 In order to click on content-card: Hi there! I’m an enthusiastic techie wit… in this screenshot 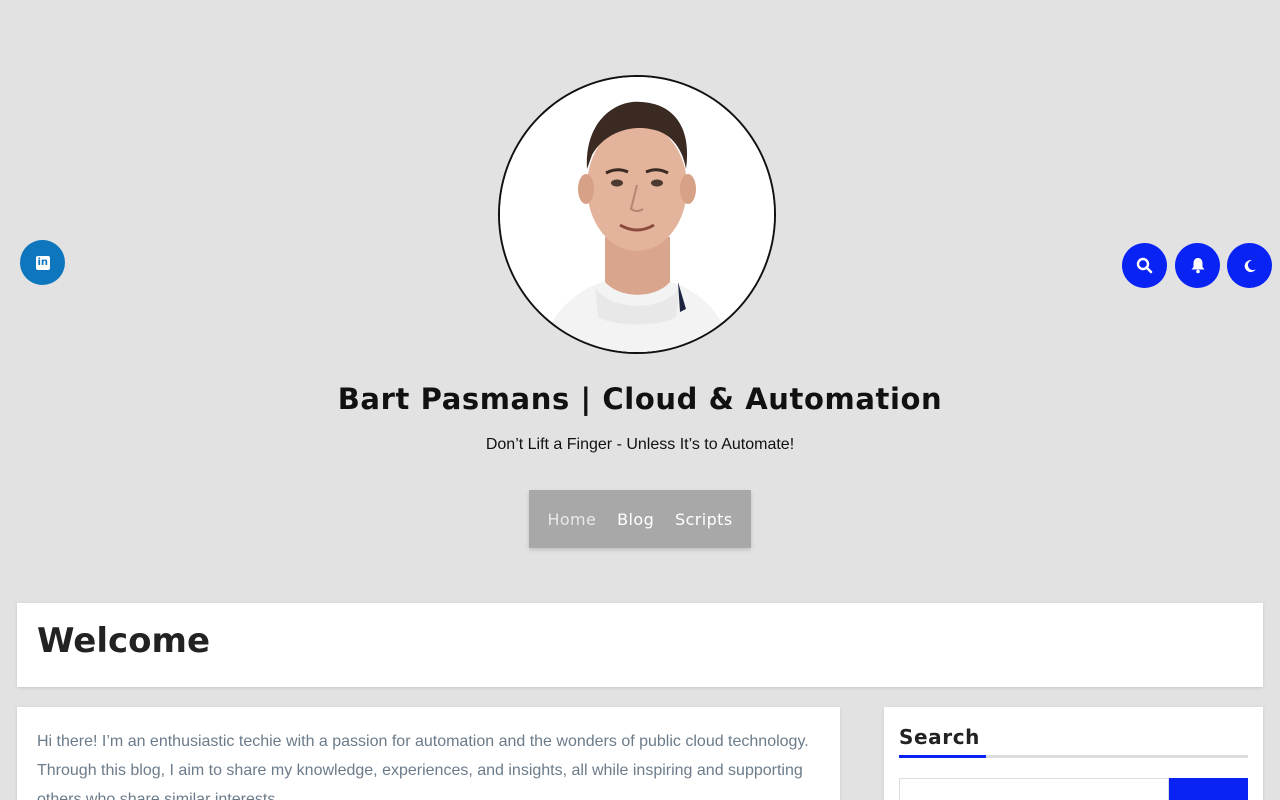, I will do `click(428, 753)`.